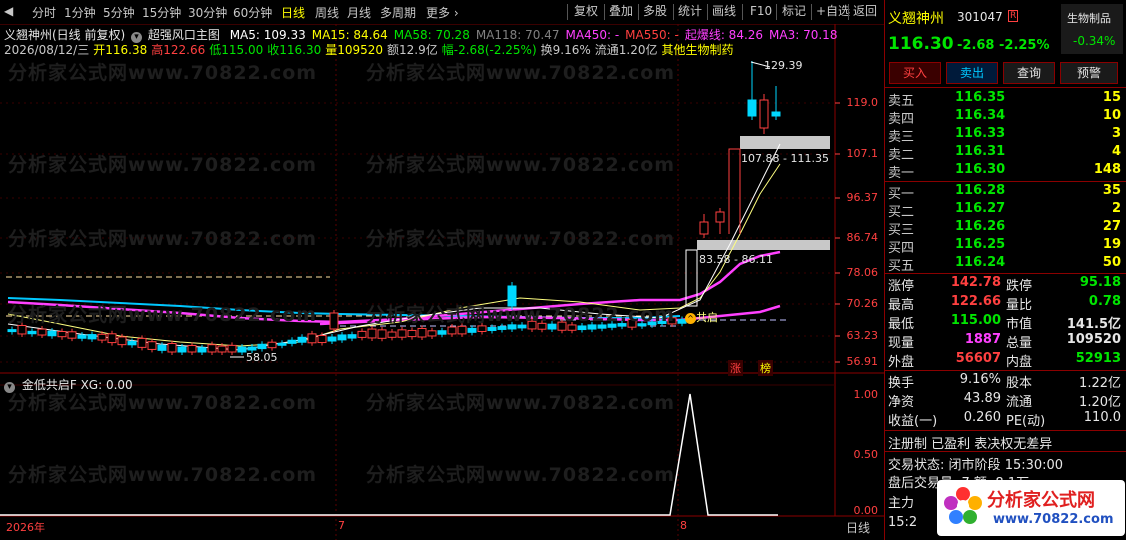  I want to click on tag-bang: 榜, so click(765, 368).